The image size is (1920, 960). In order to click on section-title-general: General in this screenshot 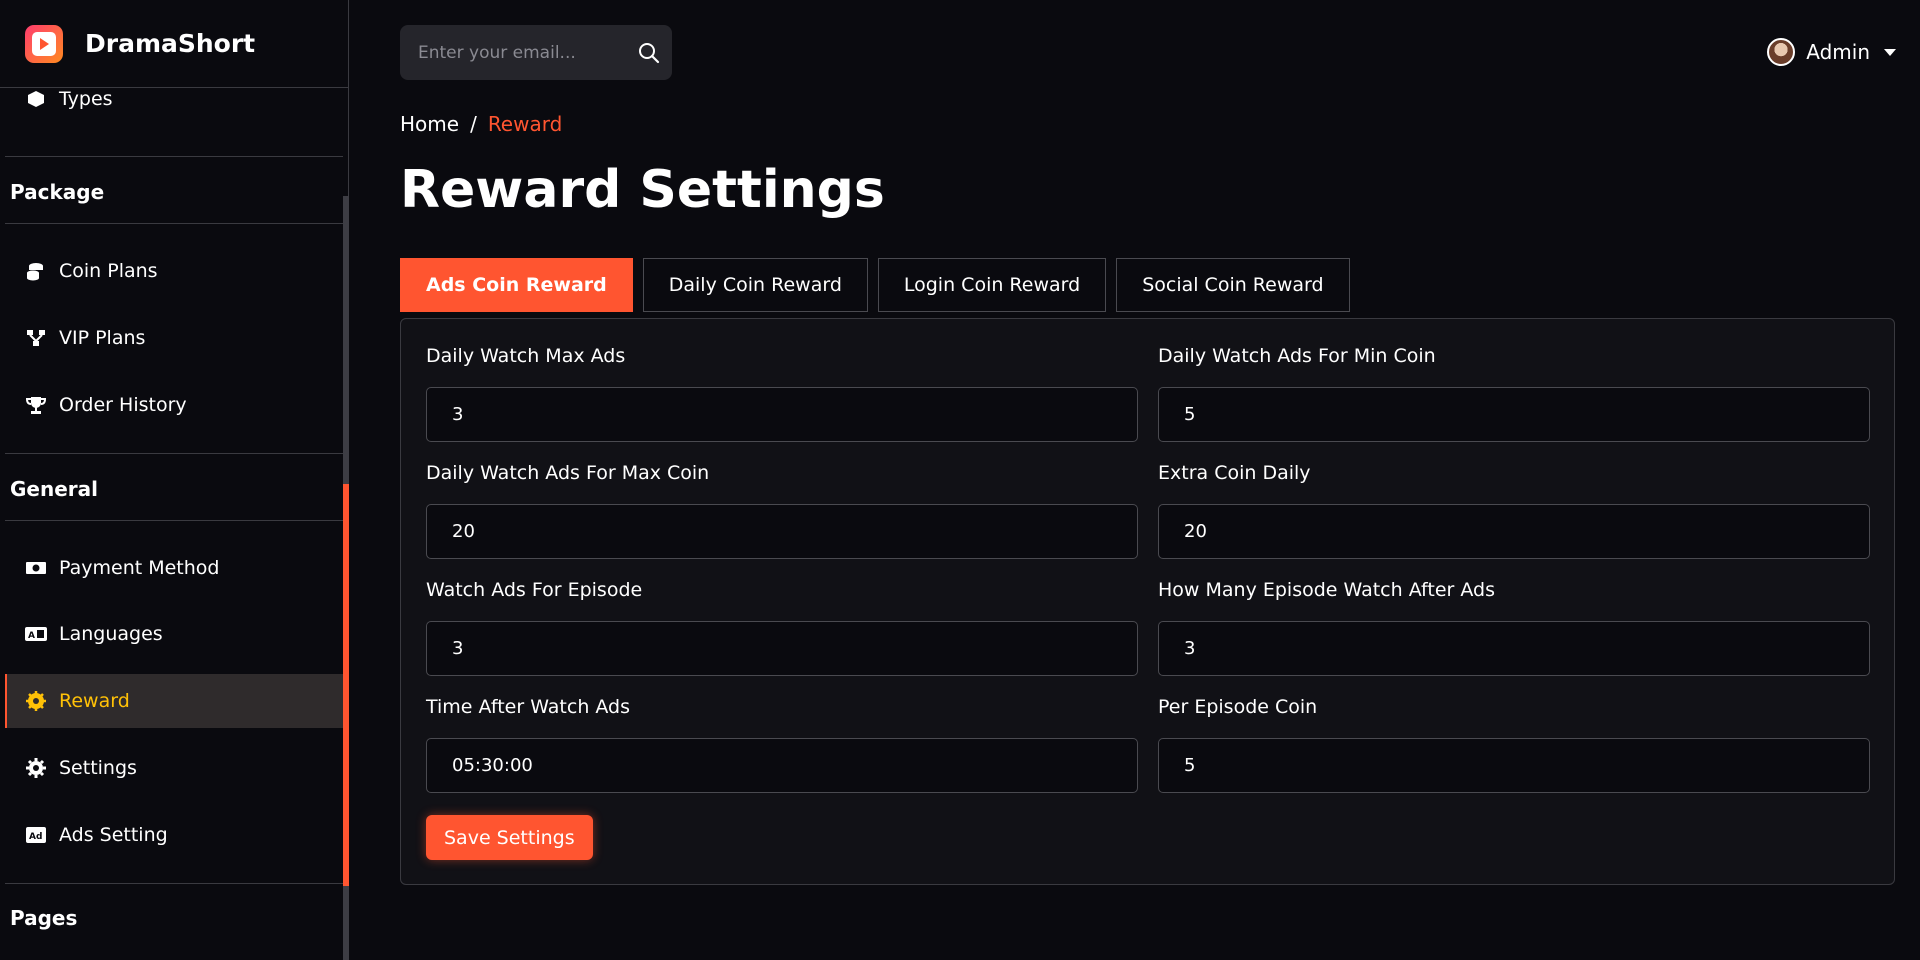, I will do `click(54, 489)`.